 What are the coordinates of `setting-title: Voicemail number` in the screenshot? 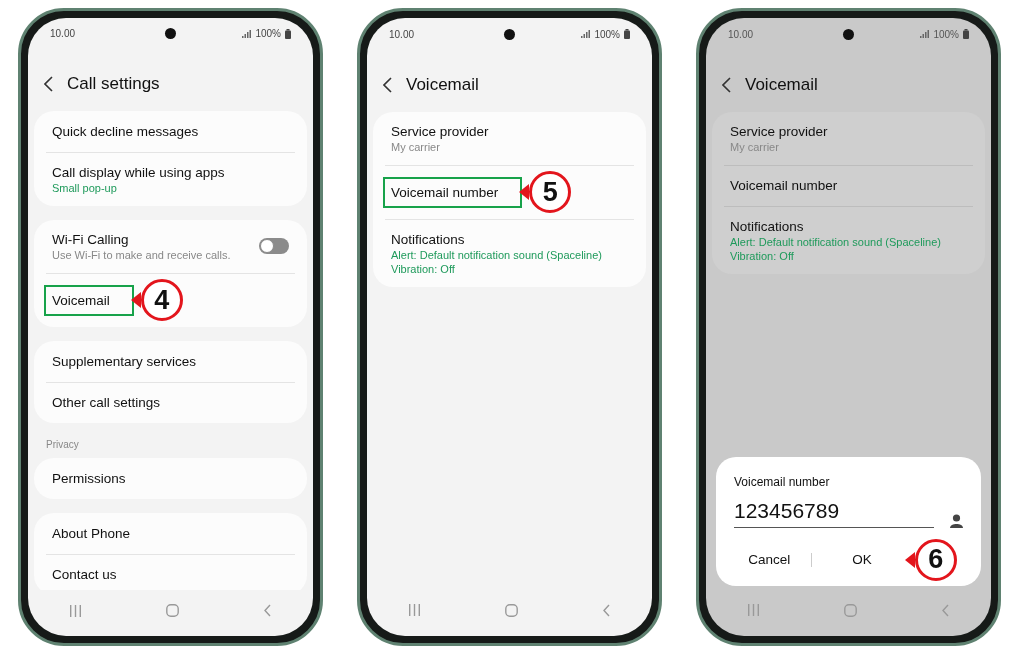 It's located at (784, 185).